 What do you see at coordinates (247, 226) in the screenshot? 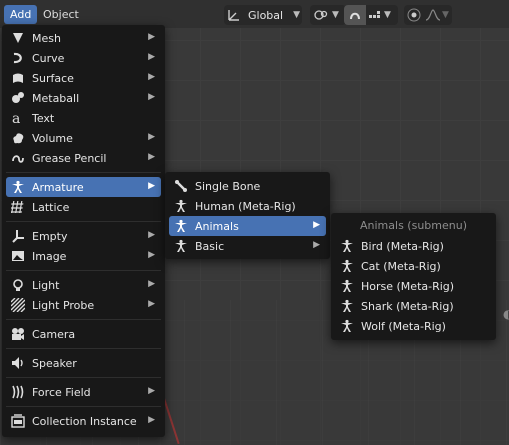
I see `armature-item-animals: Animals ▶` at bounding box center [247, 226].